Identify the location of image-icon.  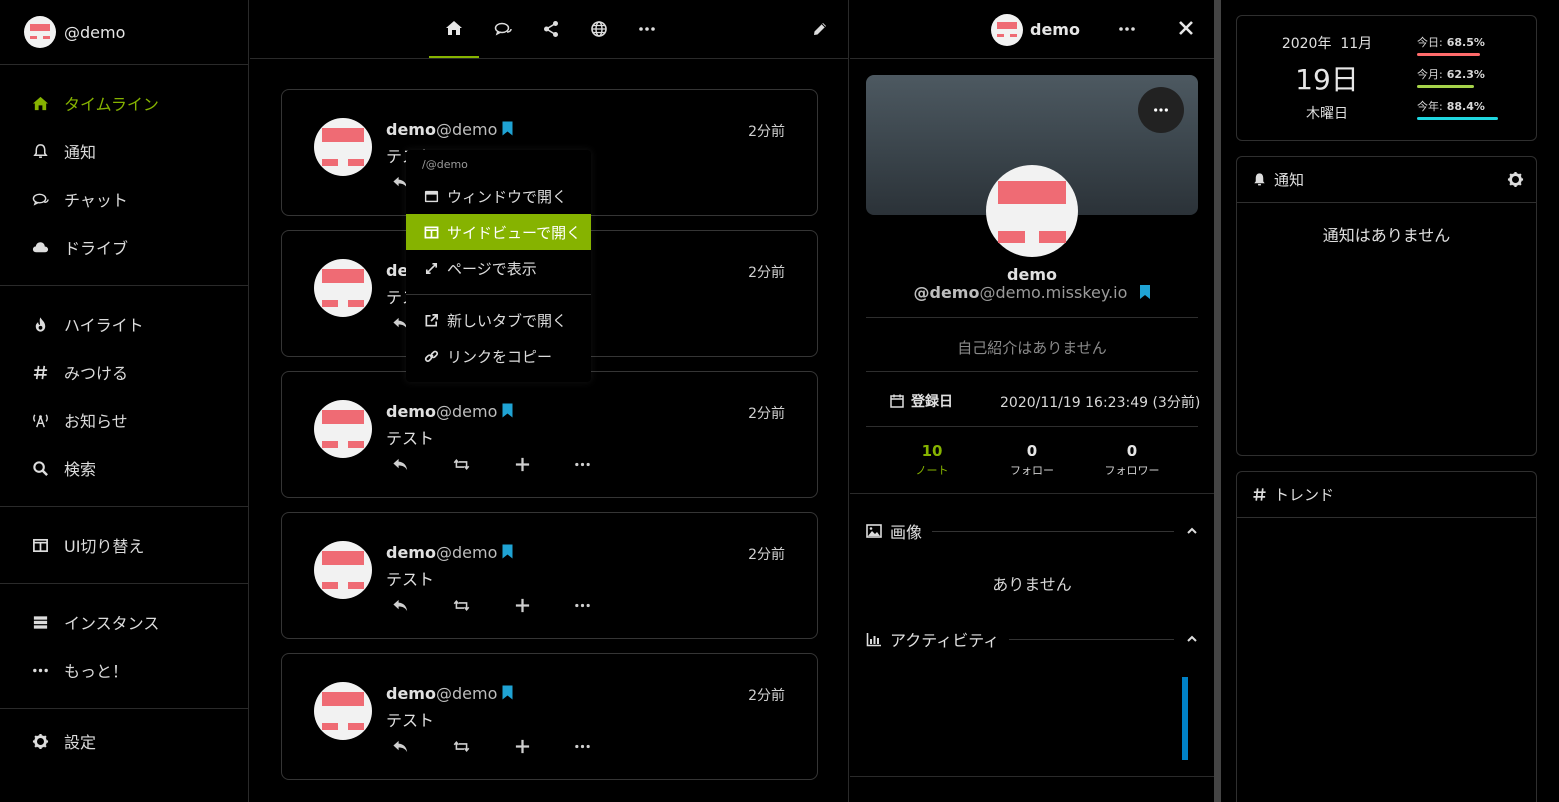
(874, 531).